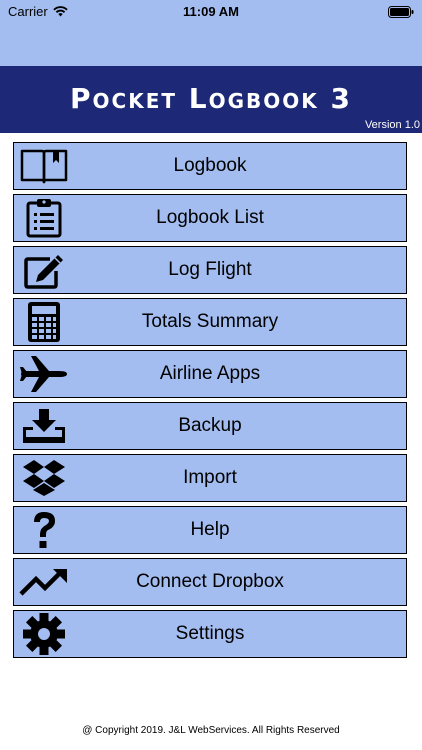 Image resolution: width=422 pixels, height=750 pixels. What do you see at coordinates (44, 582) in the screenshot?
I see `trend-up-icon` at bounding box center [44, 582].